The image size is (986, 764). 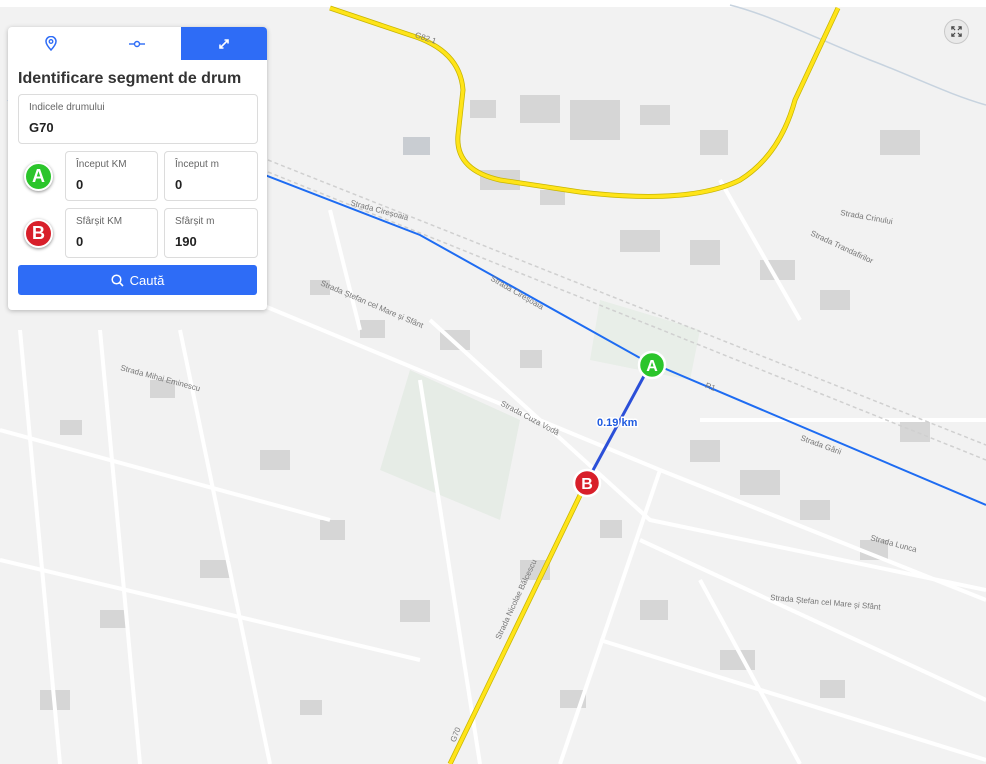 I want to click on location-pin-icon, so click(x=51, y=43).